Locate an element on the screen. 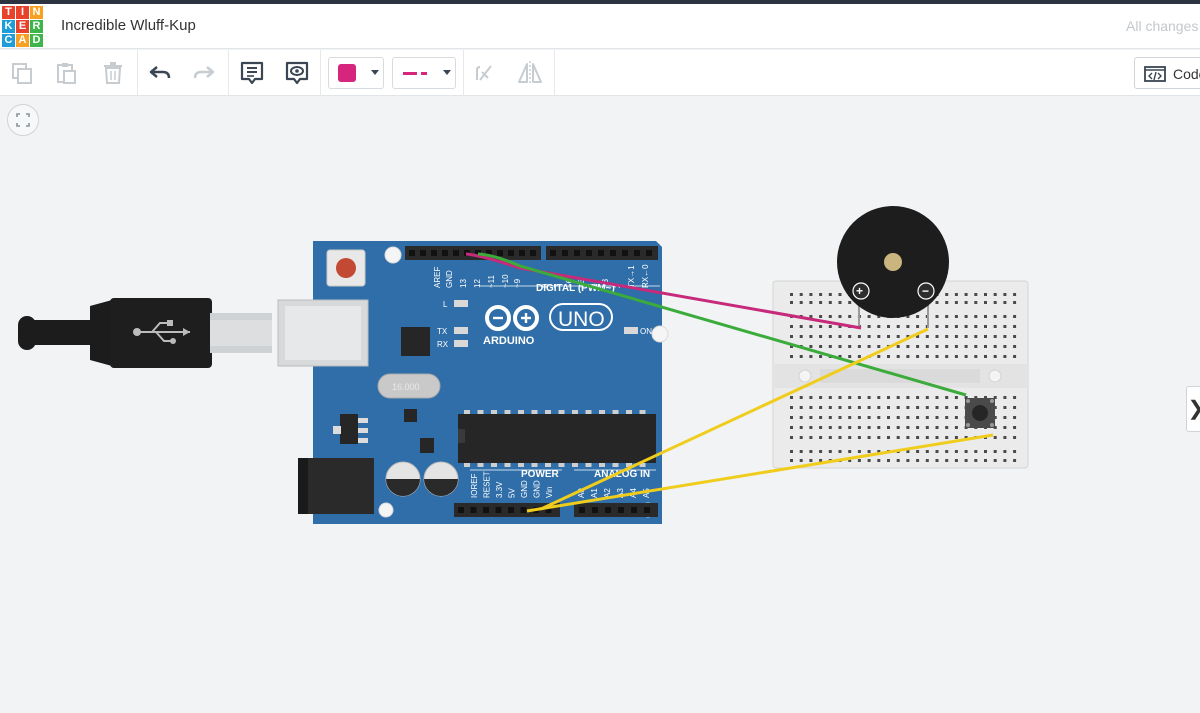  logo-letter: K is located at coordinates (8, 26).